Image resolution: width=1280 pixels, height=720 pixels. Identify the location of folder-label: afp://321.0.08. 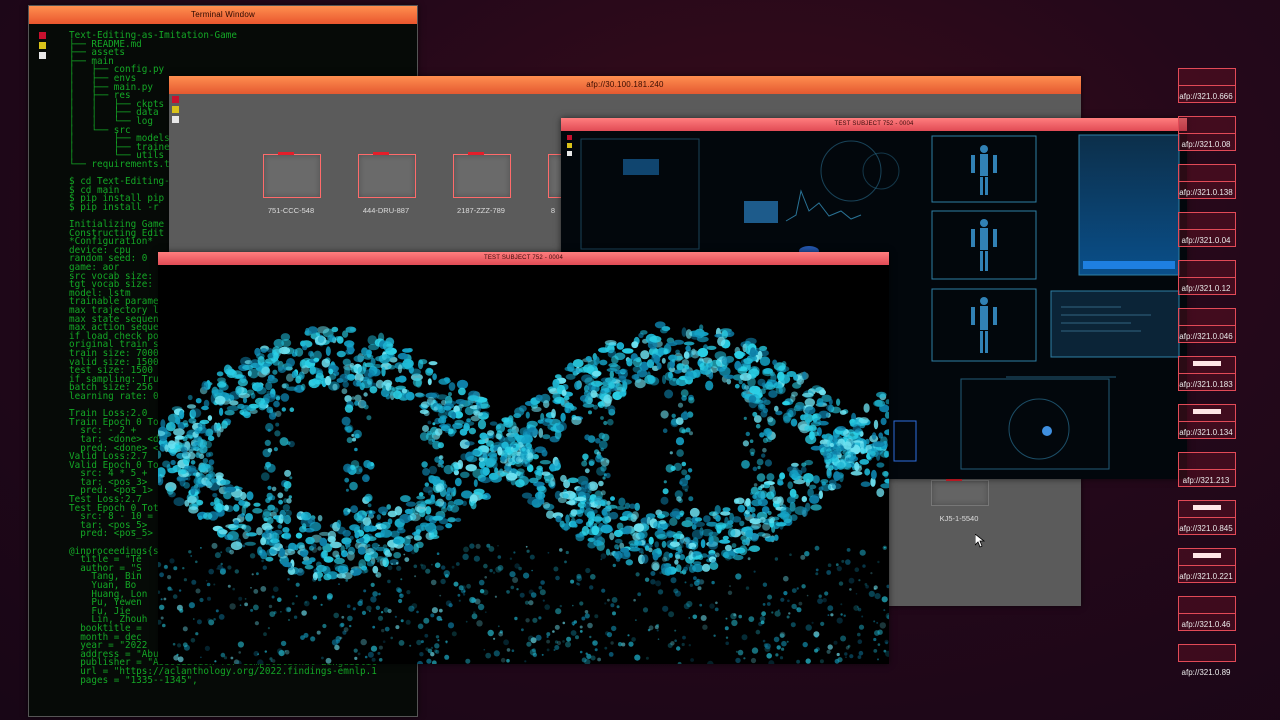
(1206, 144).